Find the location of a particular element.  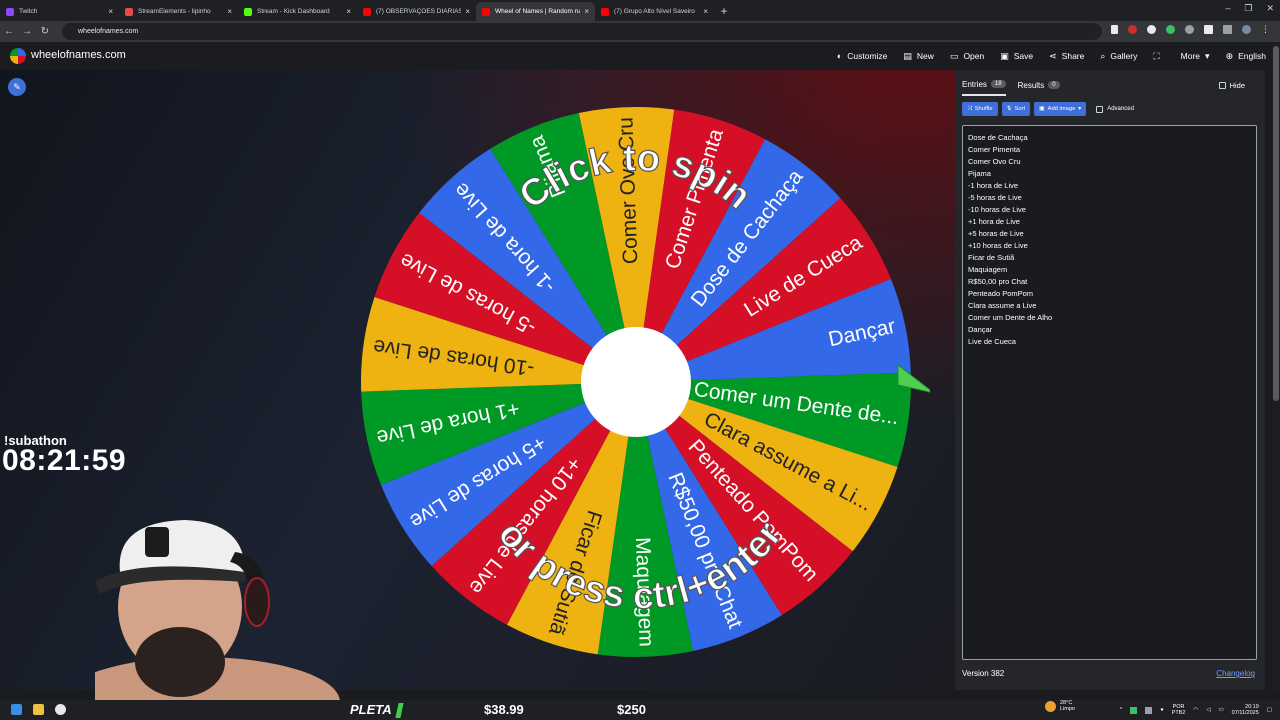

menu-item-save: ▣ Save is located at coordinates (1016, 56).